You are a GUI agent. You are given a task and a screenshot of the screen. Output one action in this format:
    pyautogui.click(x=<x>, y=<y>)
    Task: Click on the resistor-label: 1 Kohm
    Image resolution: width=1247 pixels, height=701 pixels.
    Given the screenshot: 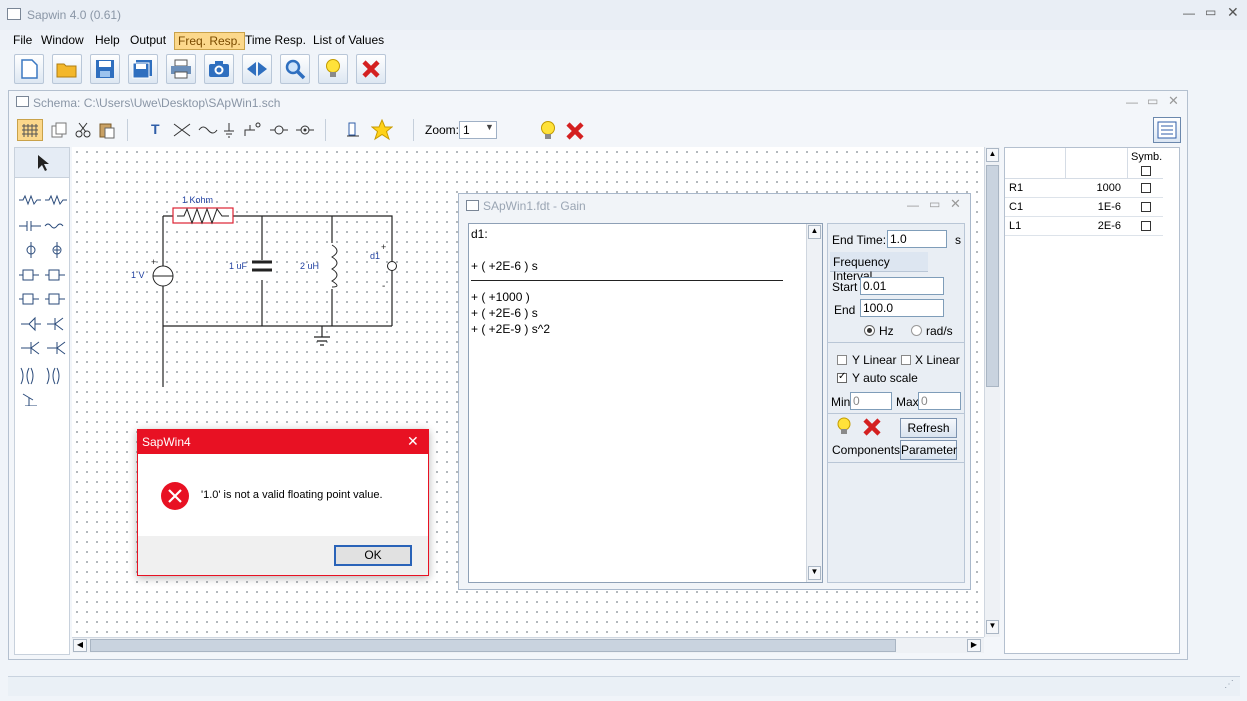 What is the action you would take?
    pyautogui.click(x=197, y=200)
    